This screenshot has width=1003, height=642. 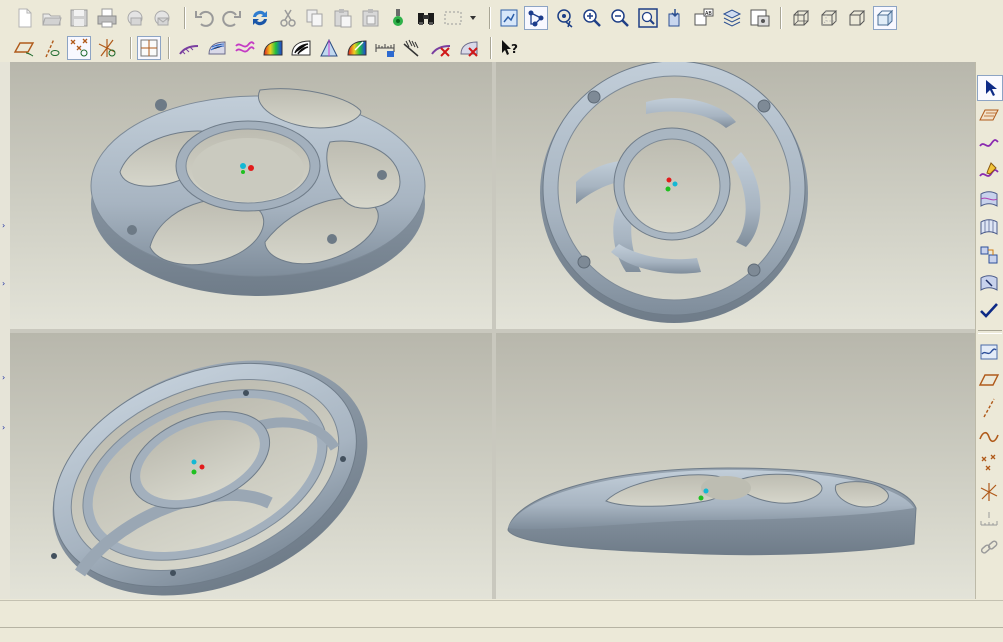 I want to click on save-icon, so click(x=79, y=18).